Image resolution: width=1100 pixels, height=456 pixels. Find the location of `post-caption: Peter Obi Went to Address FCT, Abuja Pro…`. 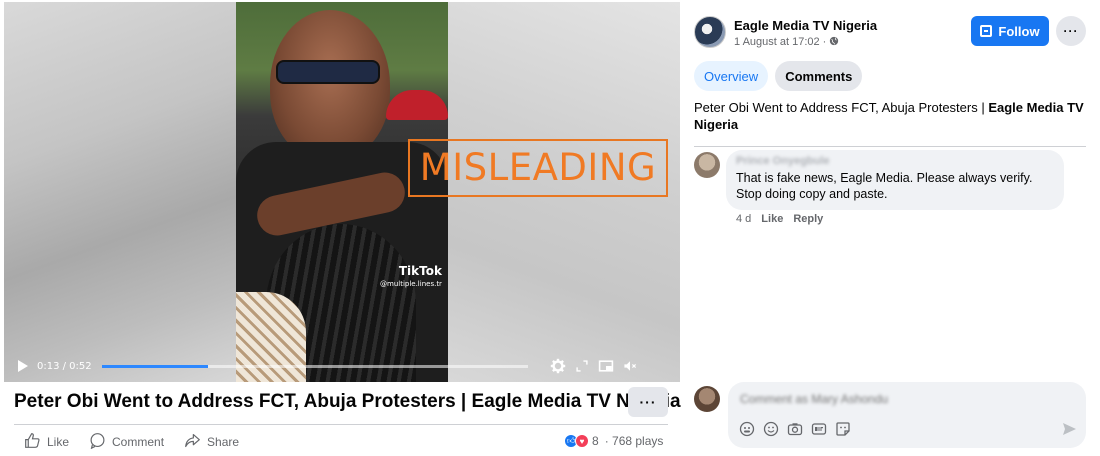

post-caption: Peter Obi Went to Address FCT, Abuja Pro… is located at coordinates (889, 116).